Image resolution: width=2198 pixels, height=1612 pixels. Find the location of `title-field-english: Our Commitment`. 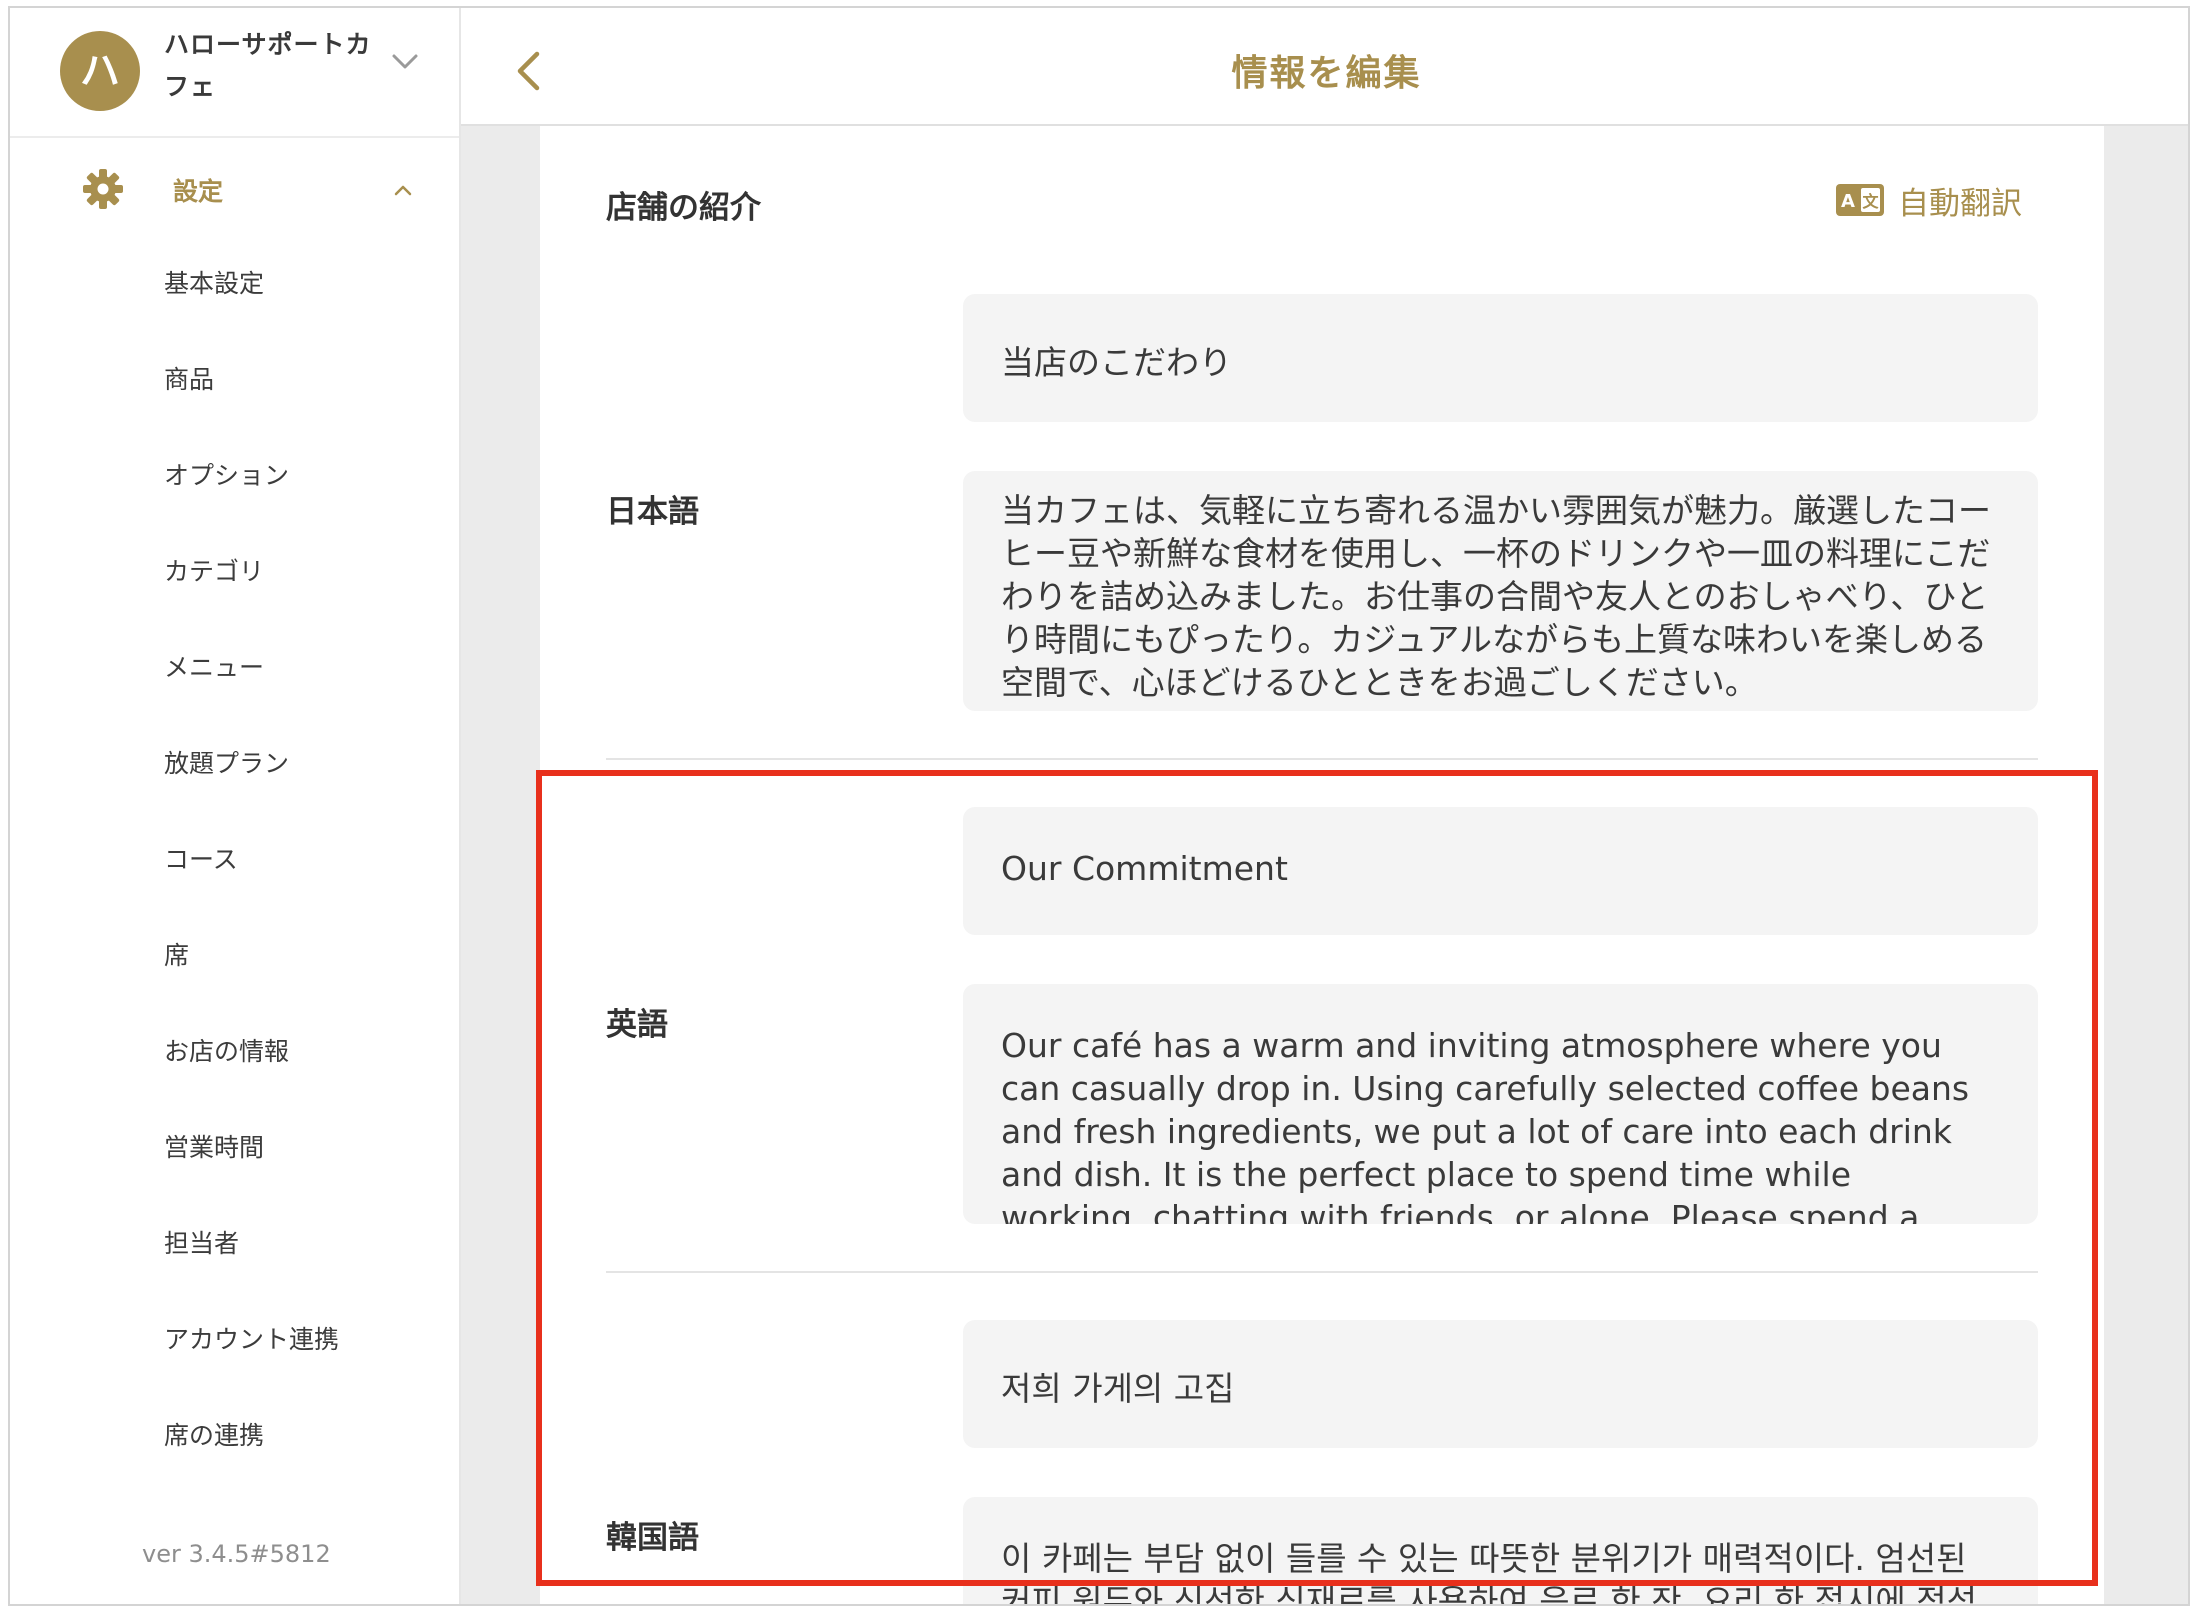

title-field-english: Our Commitment is located at coordinates (1500, 871).